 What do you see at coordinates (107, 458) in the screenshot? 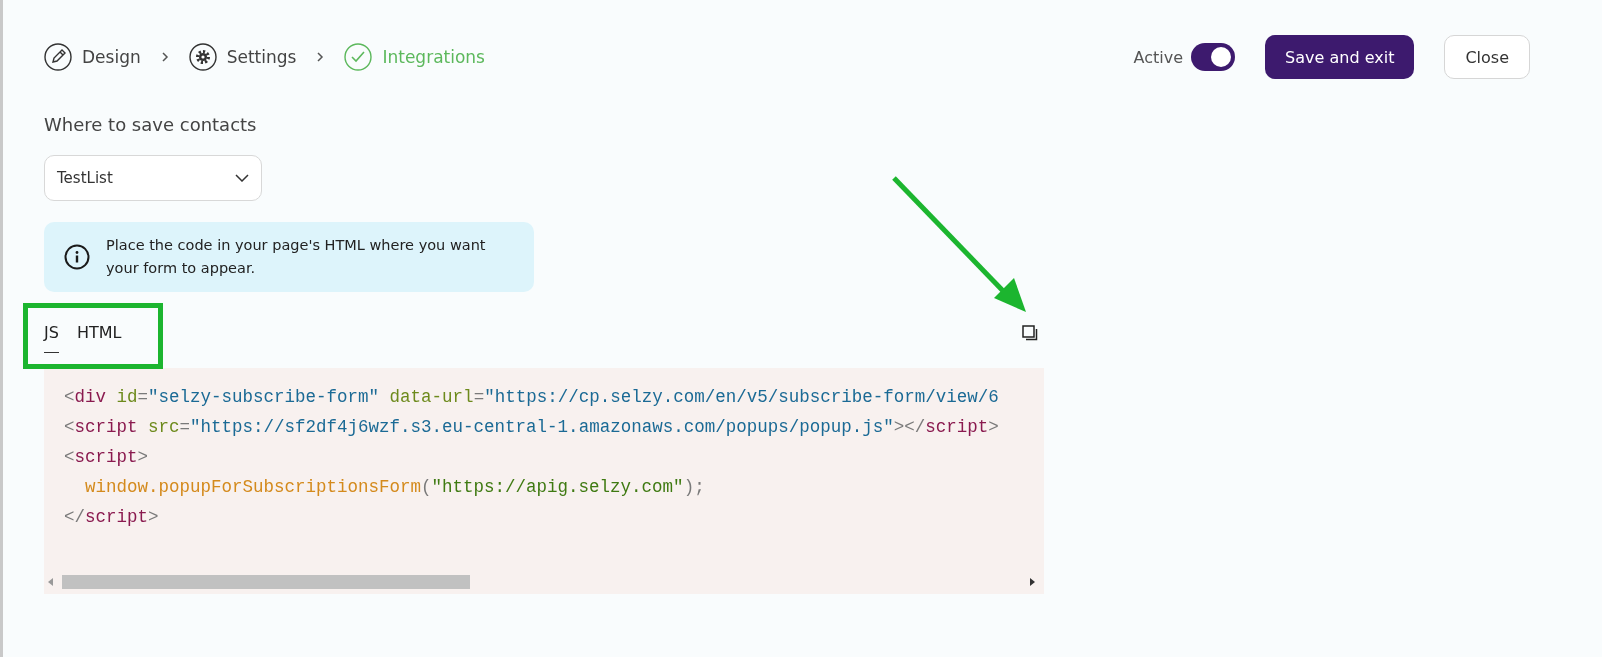
I see `code-line: <script>` at bounding box center [107, 458].